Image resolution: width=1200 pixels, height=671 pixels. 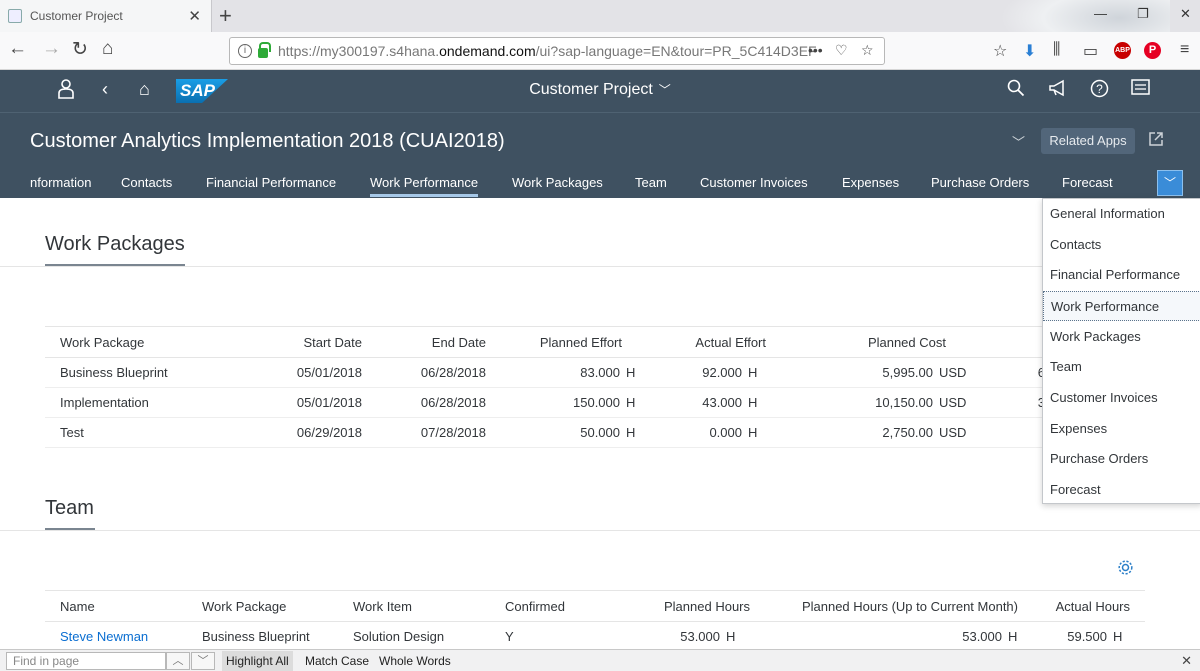 What do you see at coordinates (754, 182) in the screenshot?
I see `tab-customer-invoices: Customer Invoices` at bounding box center [754, 182].